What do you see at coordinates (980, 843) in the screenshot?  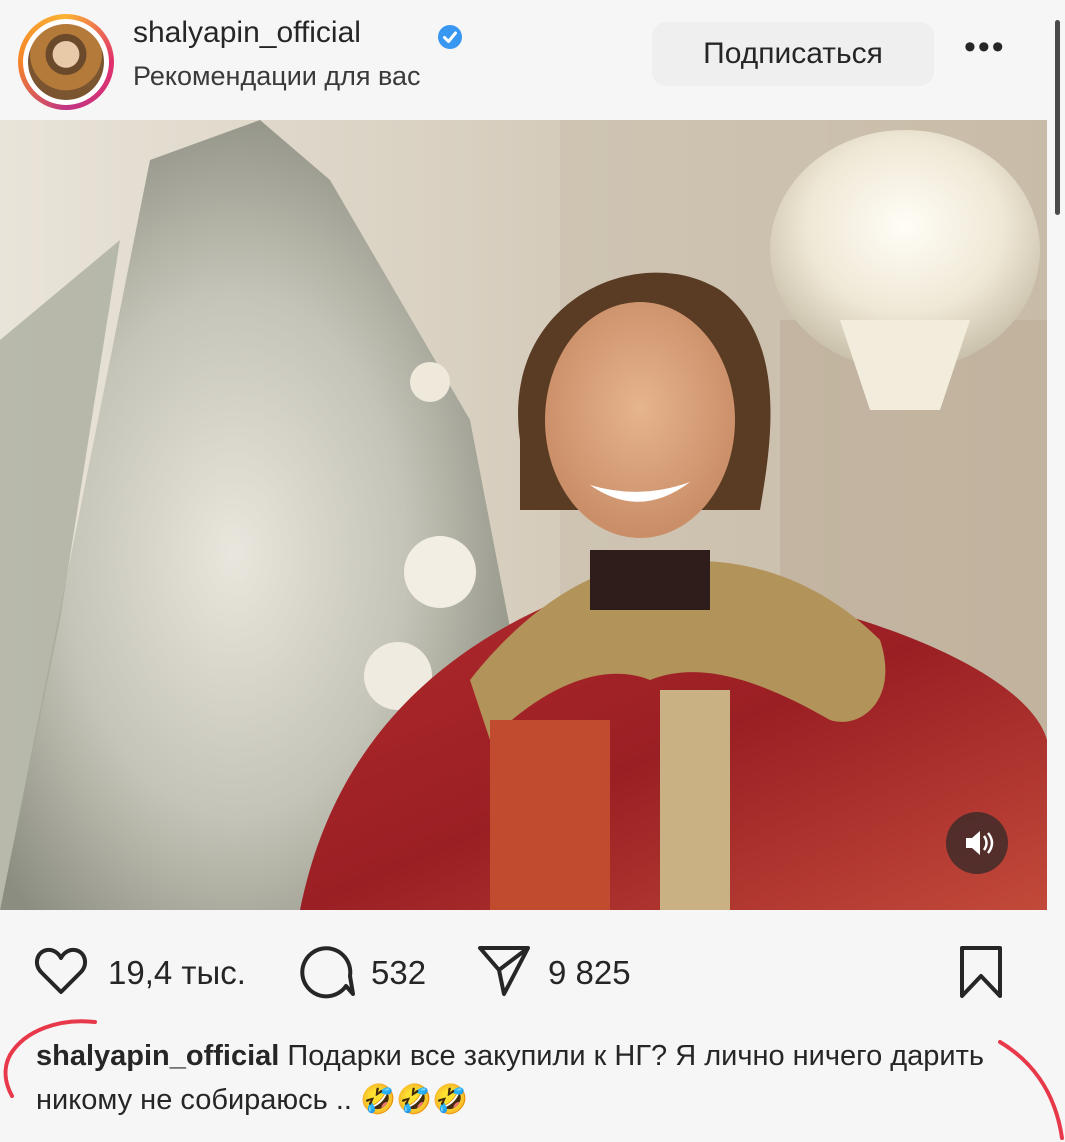 I see `sound-icon` at bounding box center [980, 843].